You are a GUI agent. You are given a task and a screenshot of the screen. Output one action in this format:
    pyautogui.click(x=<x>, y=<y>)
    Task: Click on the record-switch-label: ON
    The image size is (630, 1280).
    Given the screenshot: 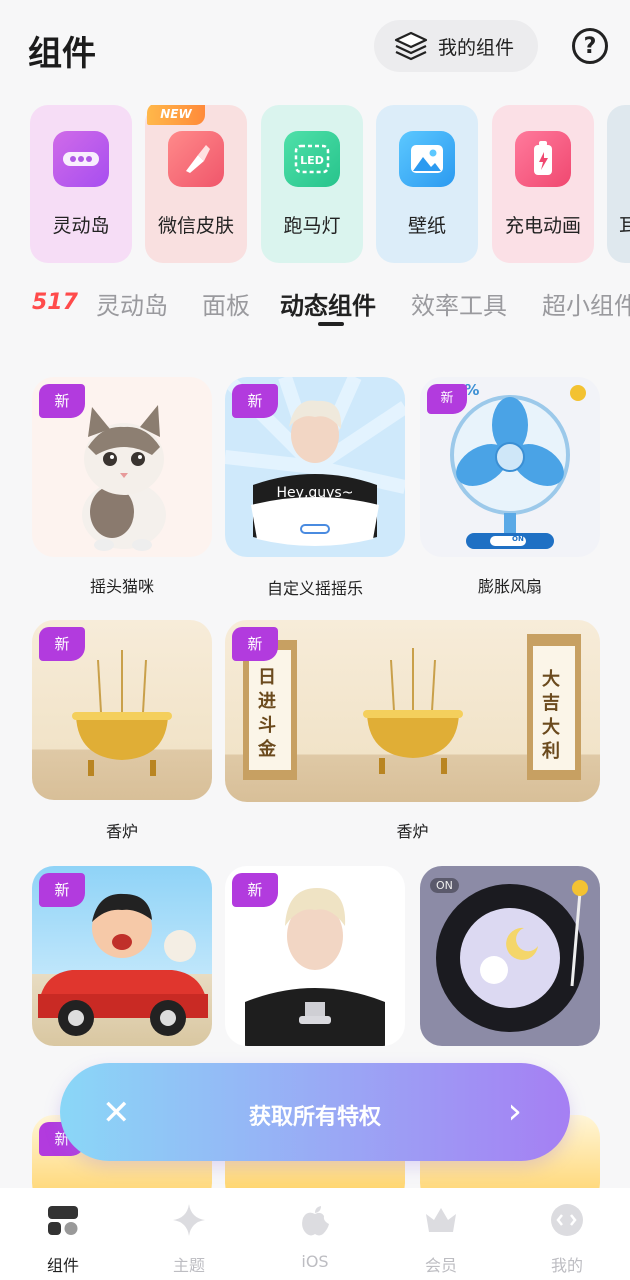 What is the action you would take?
    pyautogui.click(x=444, y=885)
    